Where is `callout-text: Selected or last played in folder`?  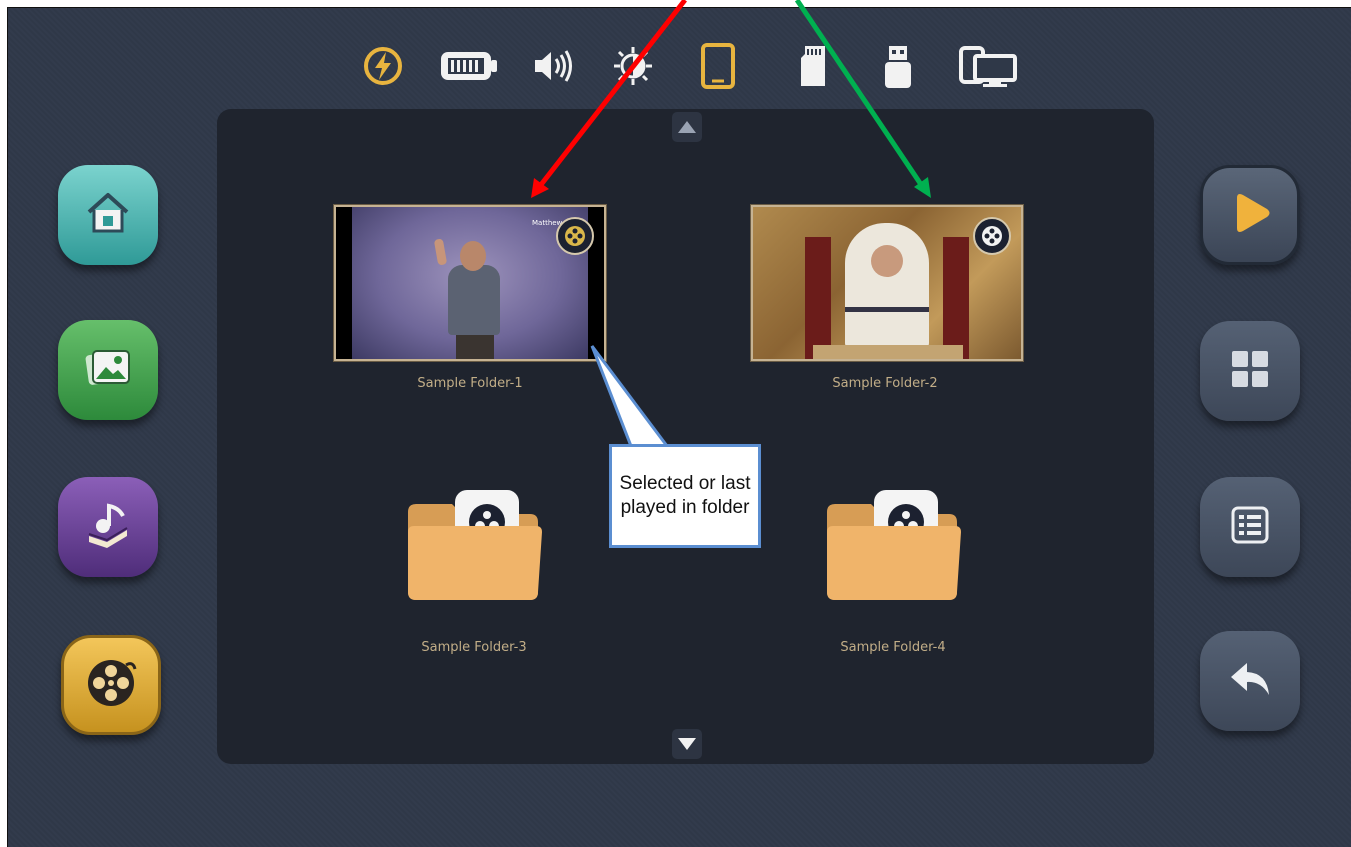 callout-text: Selected or last played in folder is located at coordinates (685, 495).